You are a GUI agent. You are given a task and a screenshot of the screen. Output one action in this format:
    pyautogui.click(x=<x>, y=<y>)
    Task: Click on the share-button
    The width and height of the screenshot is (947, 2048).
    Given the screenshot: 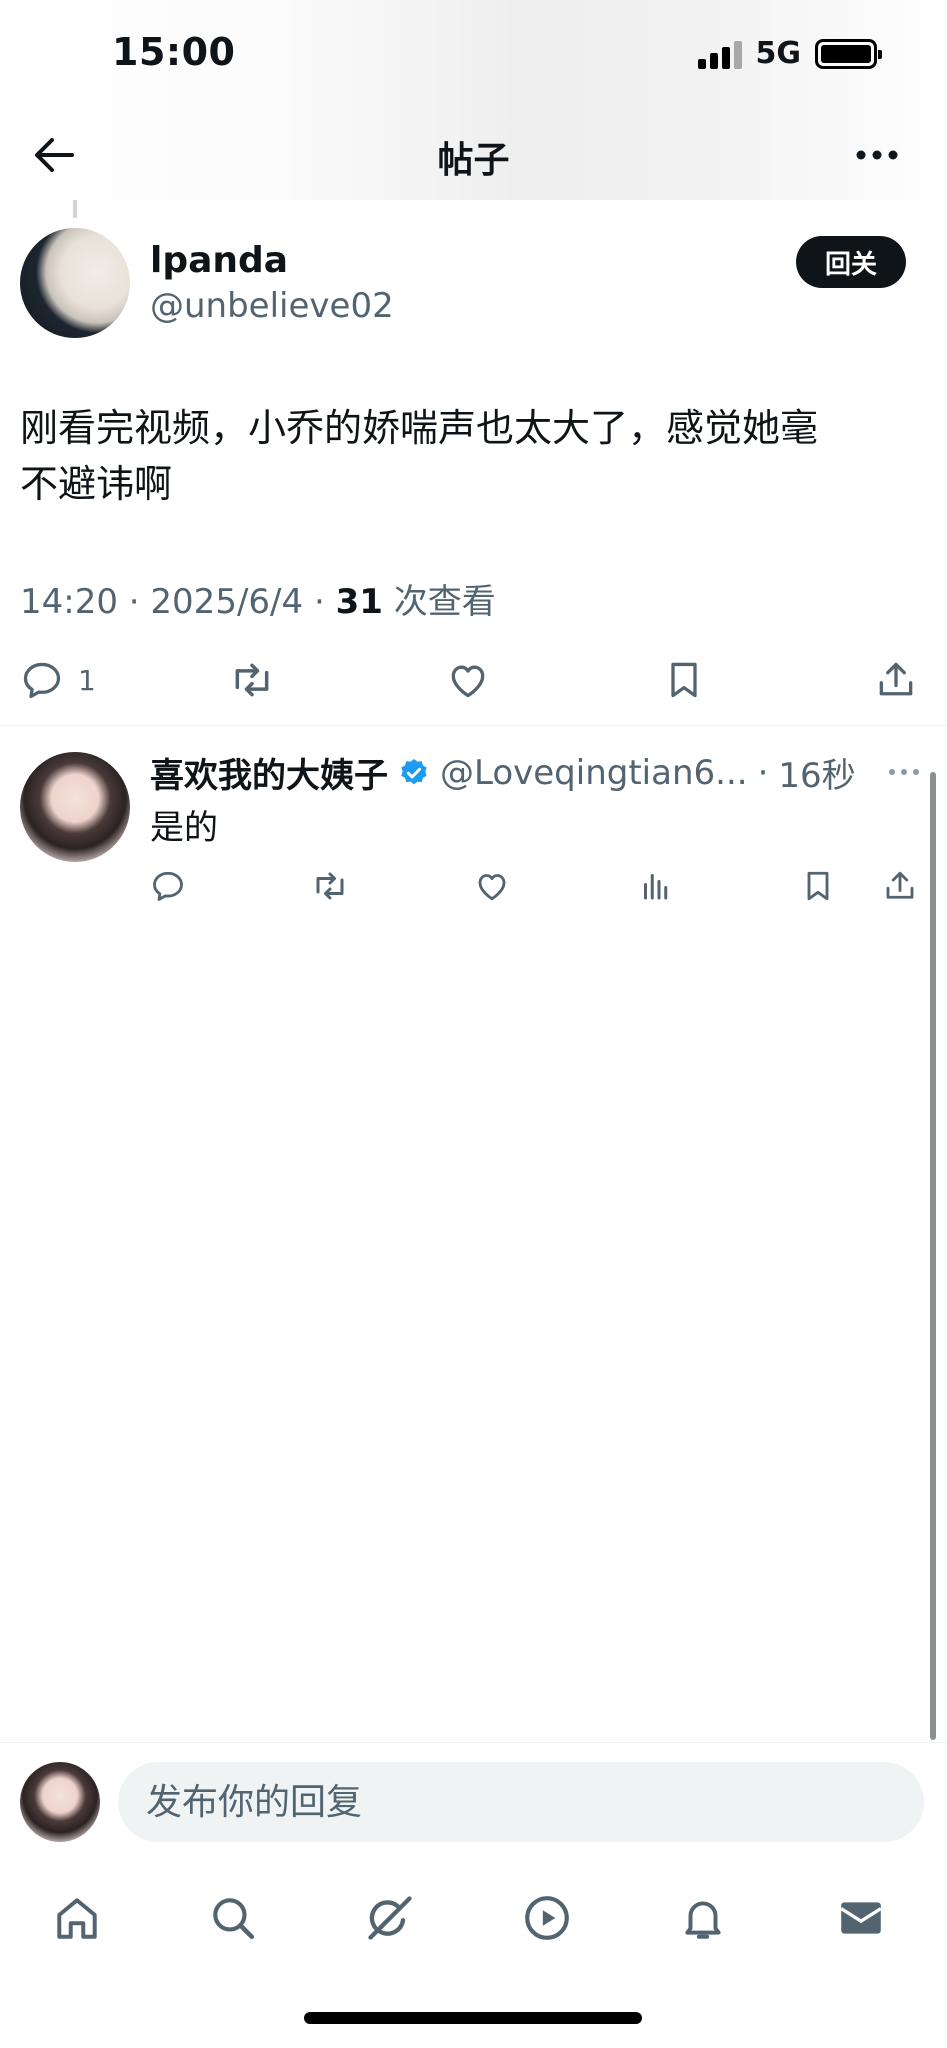 What is the action you would take?
    pyautogui.click(x=896, y=680)
    